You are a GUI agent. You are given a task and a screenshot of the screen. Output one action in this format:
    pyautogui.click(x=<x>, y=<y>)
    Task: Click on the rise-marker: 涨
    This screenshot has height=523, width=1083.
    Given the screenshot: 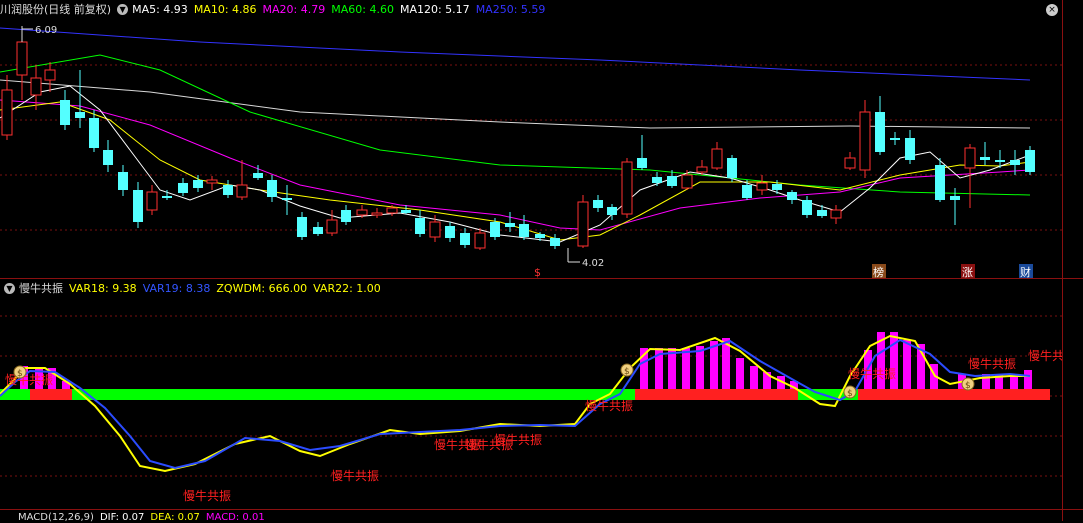 What is the action you would take?
    pyautogui.click(x=967, y=272)
    